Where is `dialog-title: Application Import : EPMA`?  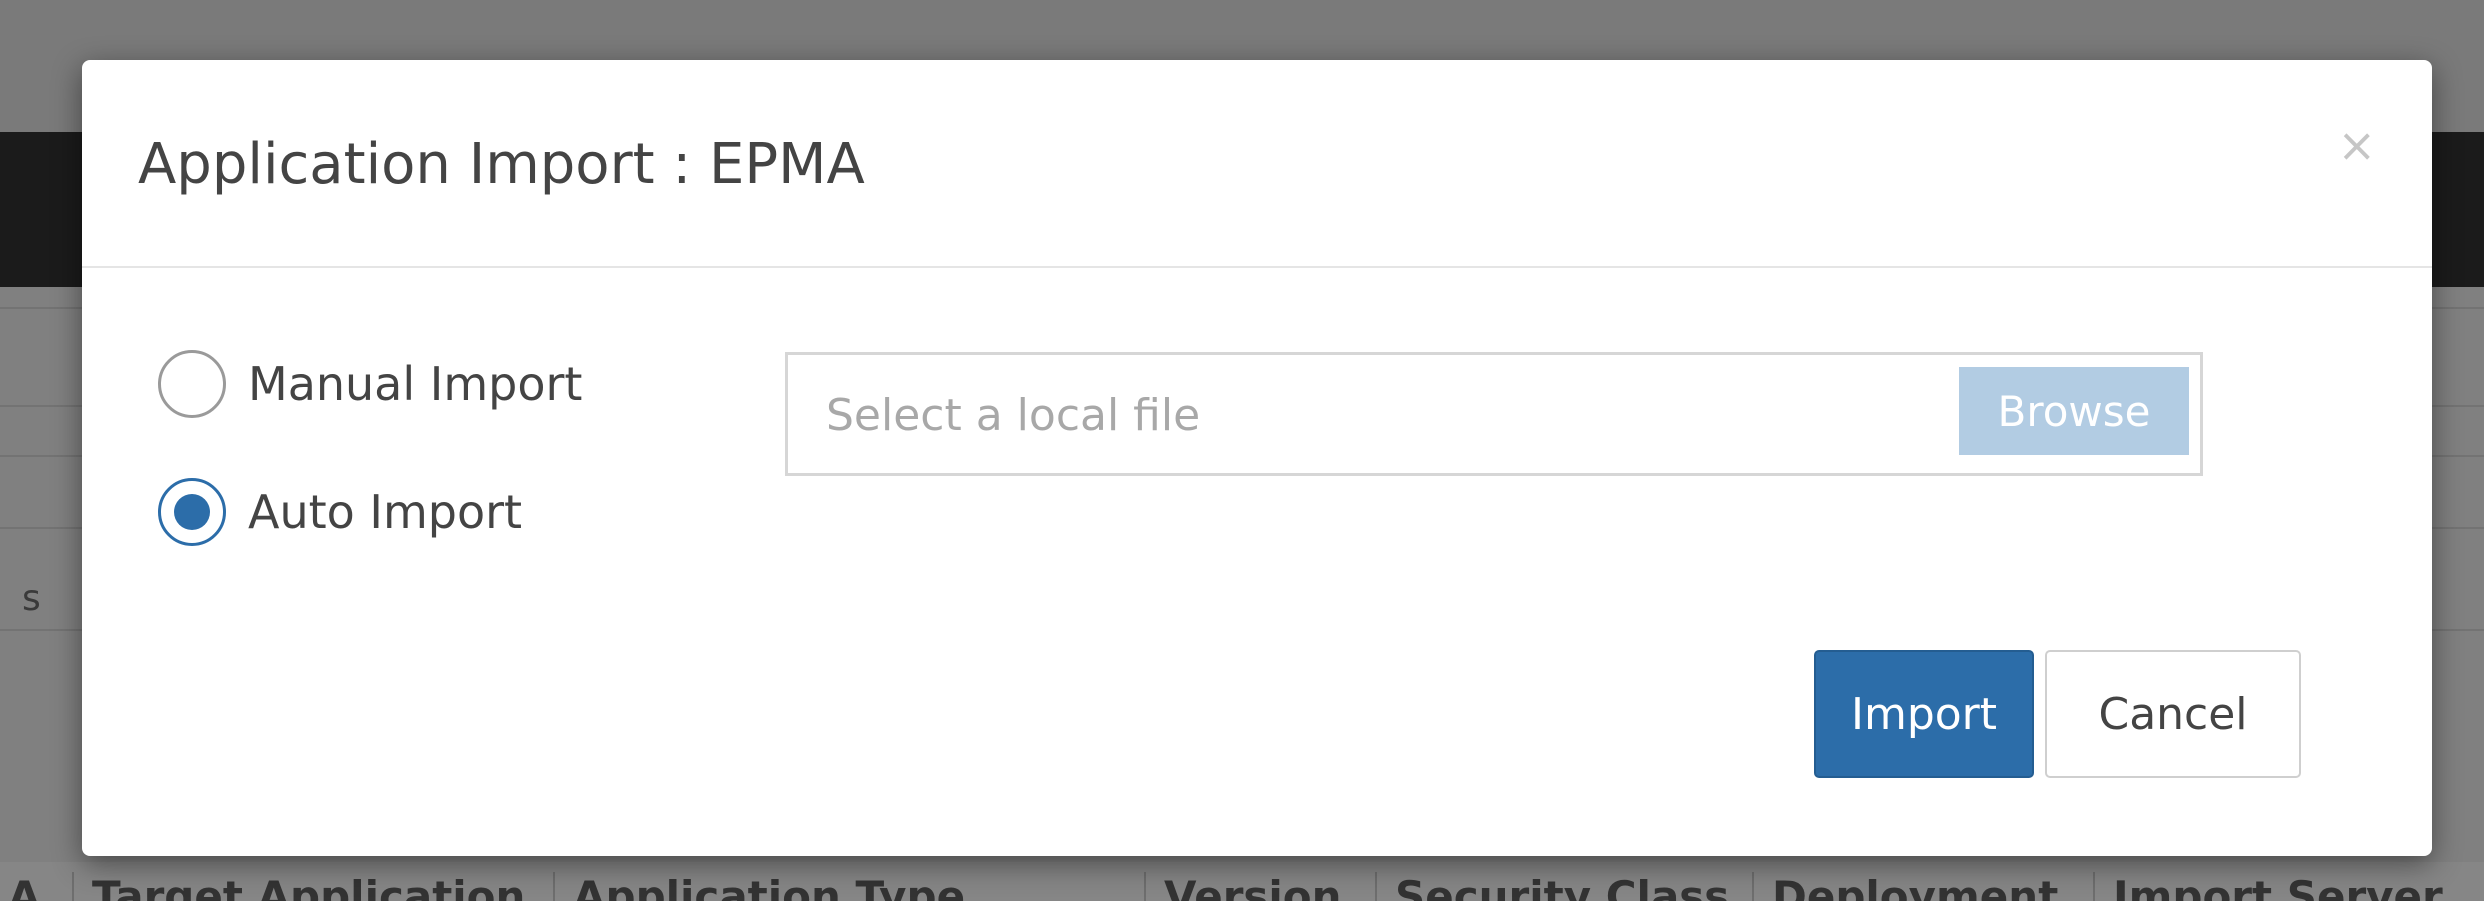
dialog-title: Application Import : EPMA is located at coordinates (501, 164).